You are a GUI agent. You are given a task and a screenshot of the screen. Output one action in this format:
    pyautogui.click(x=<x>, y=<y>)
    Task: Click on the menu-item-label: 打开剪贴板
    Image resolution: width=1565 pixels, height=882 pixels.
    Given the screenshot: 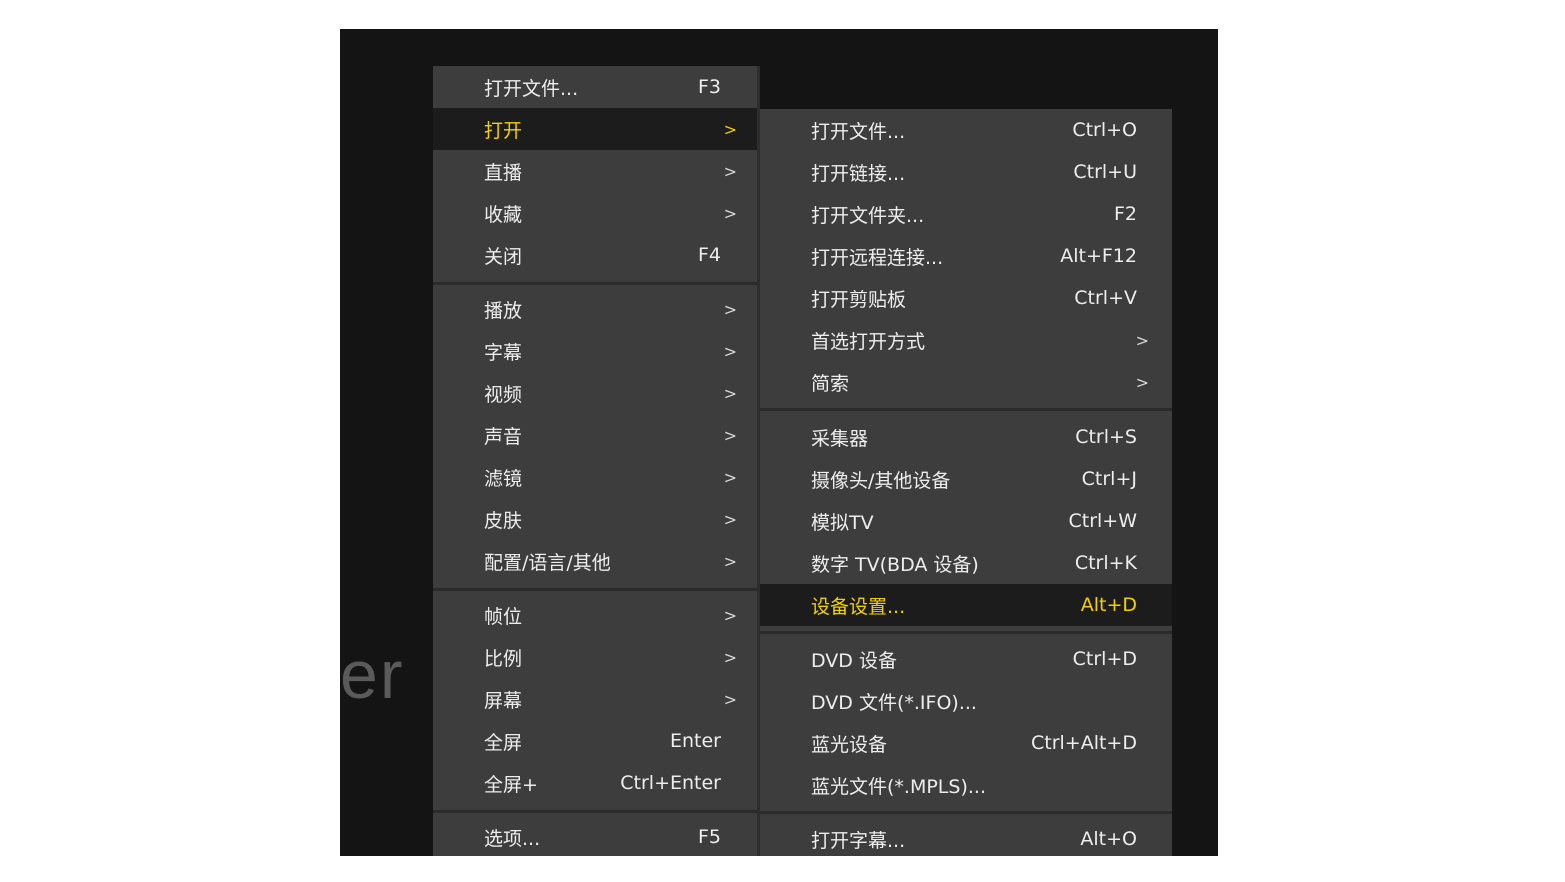 What is the action you would take?
    pyautogui.click(x=859, y=299)
    